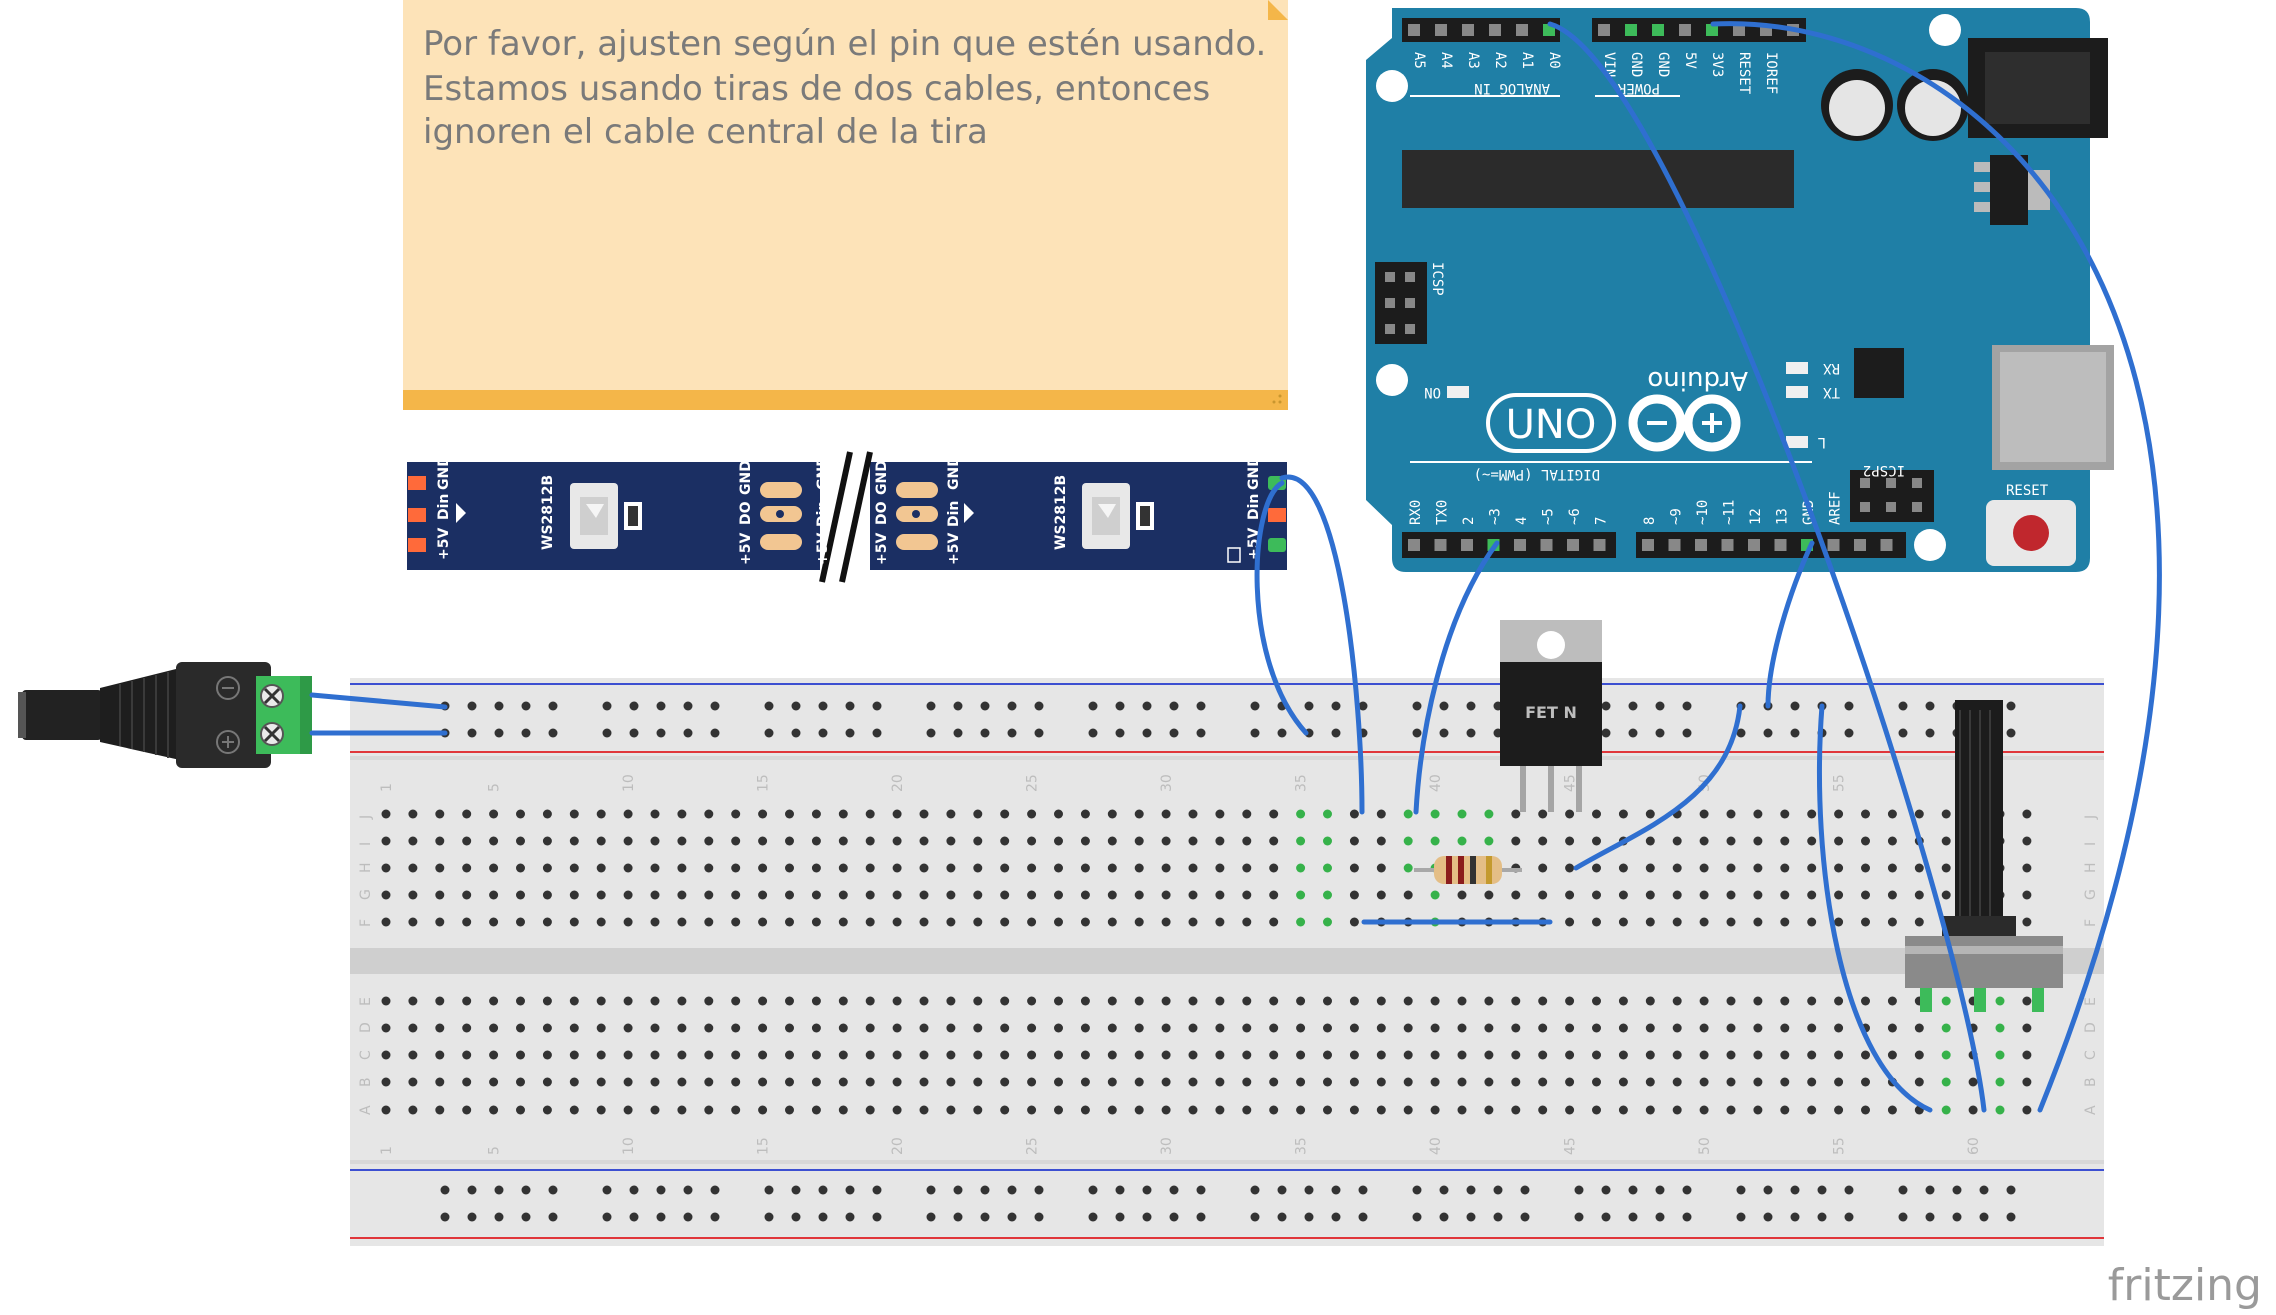  What do you see at coordinates (1631, 30) in the screenshot?
I see `header-pin` at bounding box center [1631, 30].